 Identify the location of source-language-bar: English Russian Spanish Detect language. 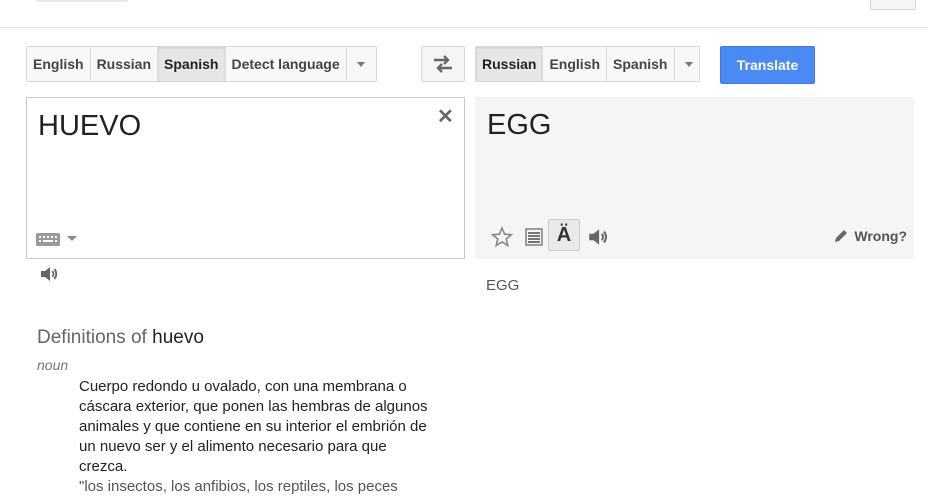
(201, 64).